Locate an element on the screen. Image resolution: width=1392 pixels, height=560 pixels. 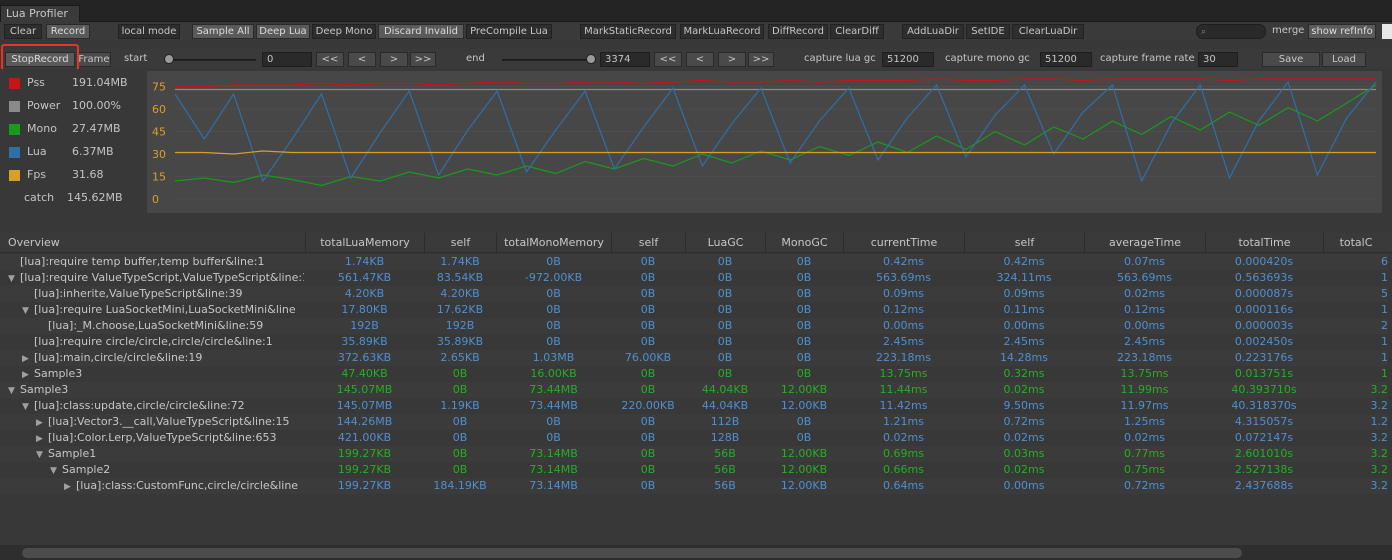
end-slider-handle is located at coordinates (591, 59).